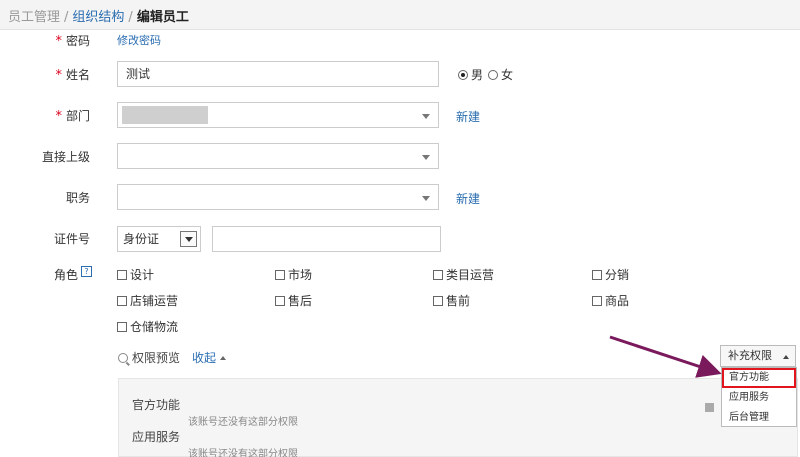 The width and height of the screenshot is (800, 457). What do you see at coordinates (72, 116) in the screenshot?
I see `department-label: * 部门` at bounding box center [72, 116].